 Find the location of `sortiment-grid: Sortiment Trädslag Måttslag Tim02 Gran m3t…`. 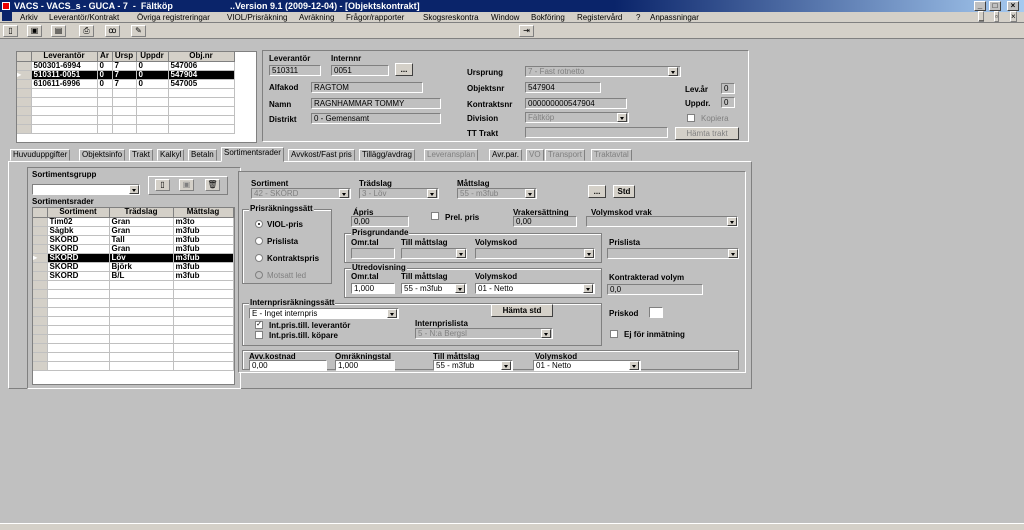

sortiment-grid: Sortiment Trädslag Måttslag Tim02 Gran m3t… is located at coordinates (133, 296).